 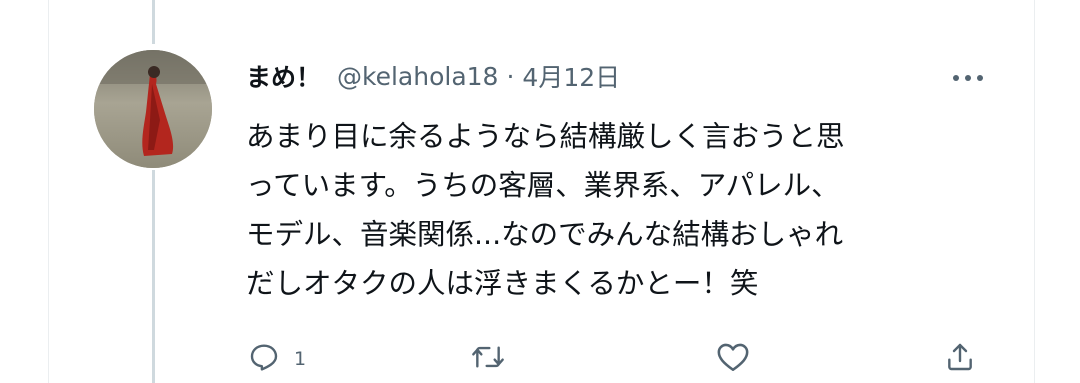 I want to click on more-icon, so click(x=968, y=76).